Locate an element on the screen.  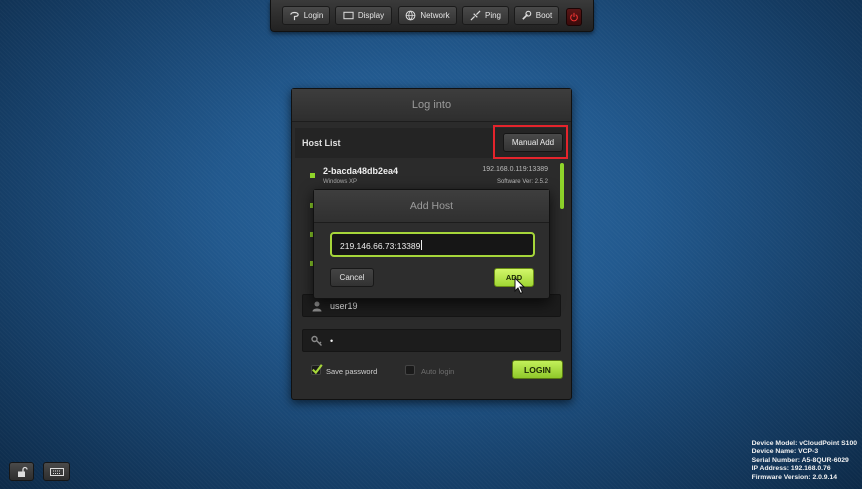
login-button: Login is located at coordinates (306, 15).